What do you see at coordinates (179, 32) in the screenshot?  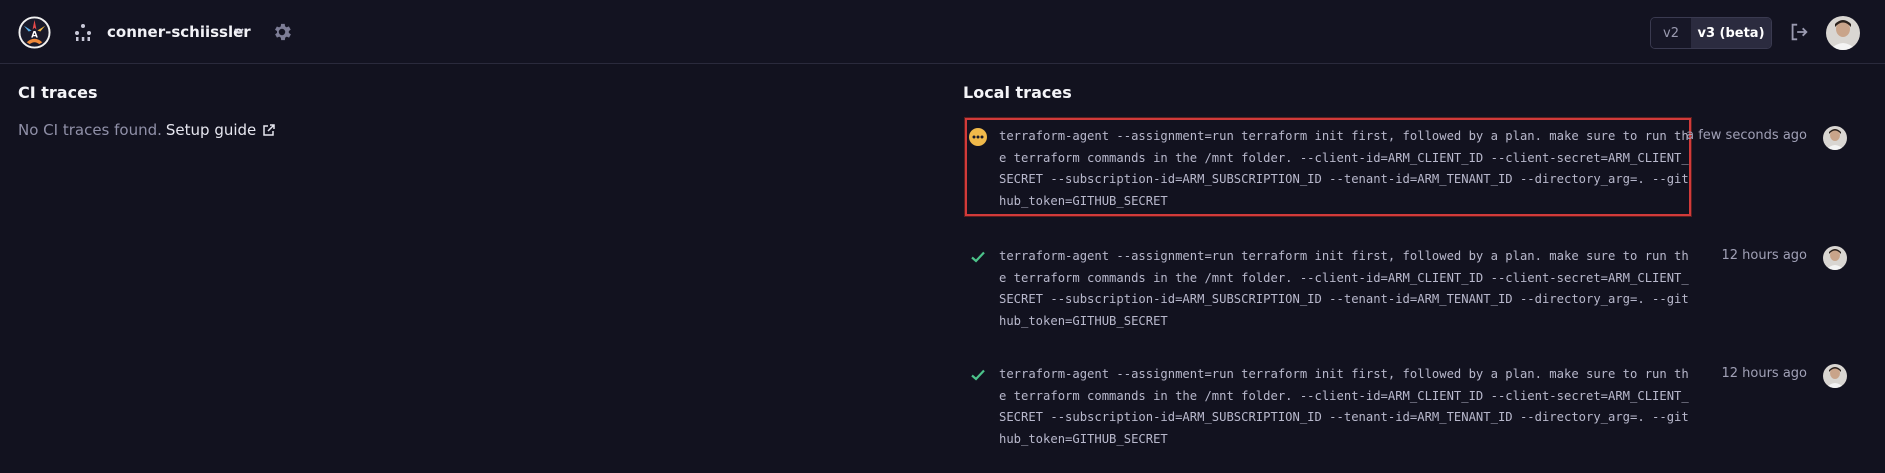 I see `org-name: conner-schiissler` at bounding box center [179, 32].